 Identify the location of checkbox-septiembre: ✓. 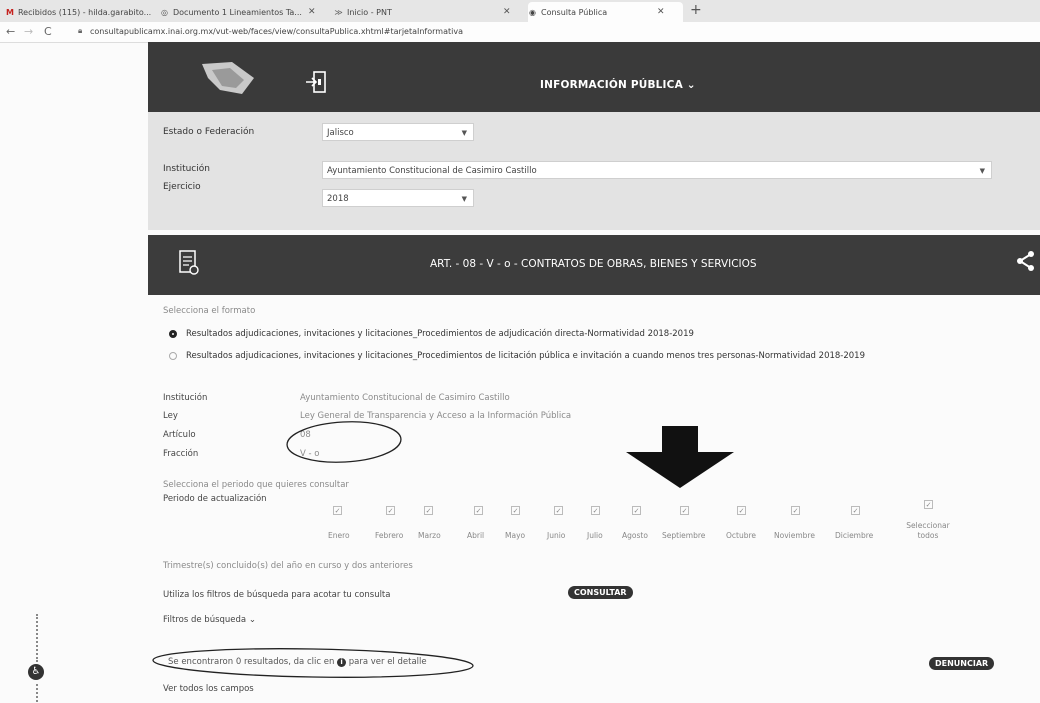
(684, 510).